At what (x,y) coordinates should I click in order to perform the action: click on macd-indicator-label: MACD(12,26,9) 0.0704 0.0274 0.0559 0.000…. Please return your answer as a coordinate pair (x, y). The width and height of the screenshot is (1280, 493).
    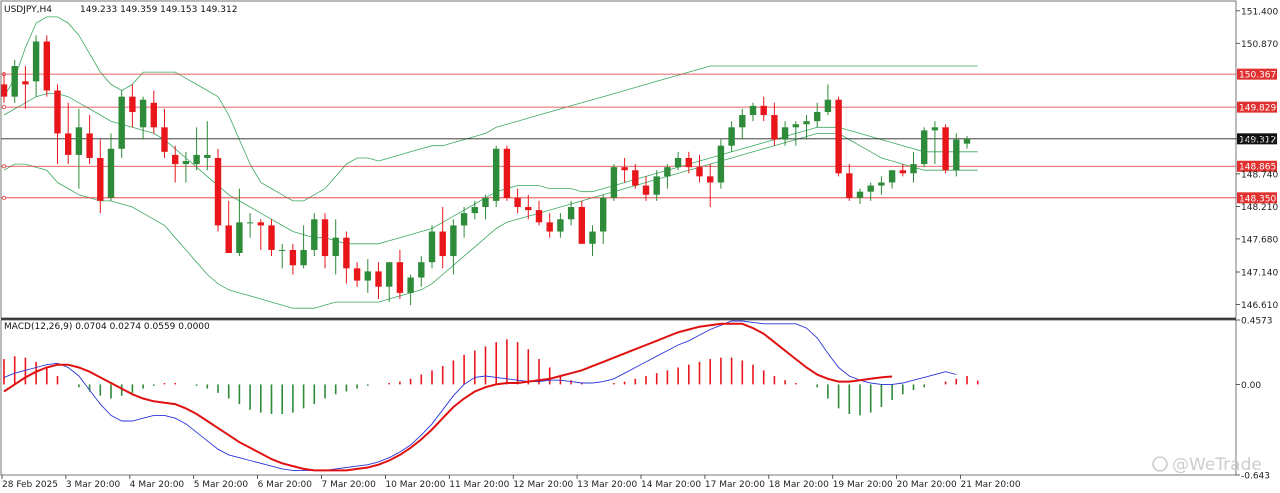
    Looking at the image, I should click on (107, 327).